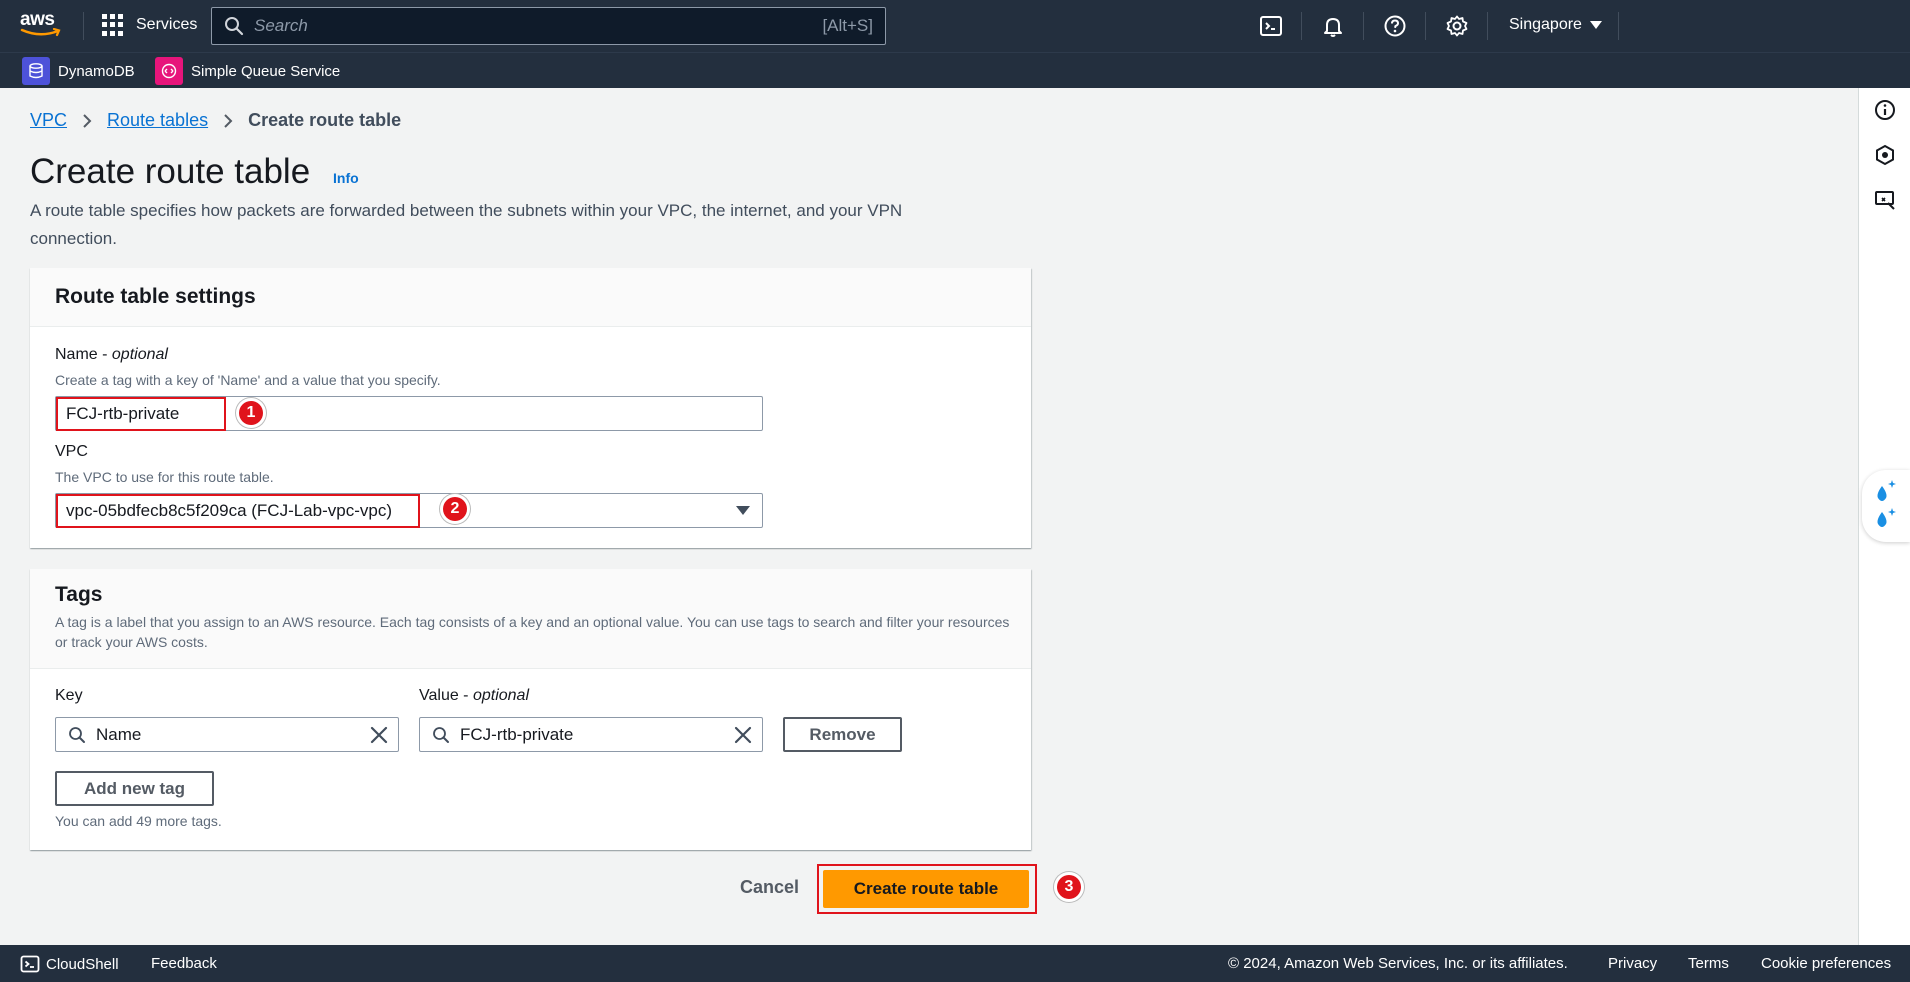  I want to click on services-label: Services, so click(167, 24).